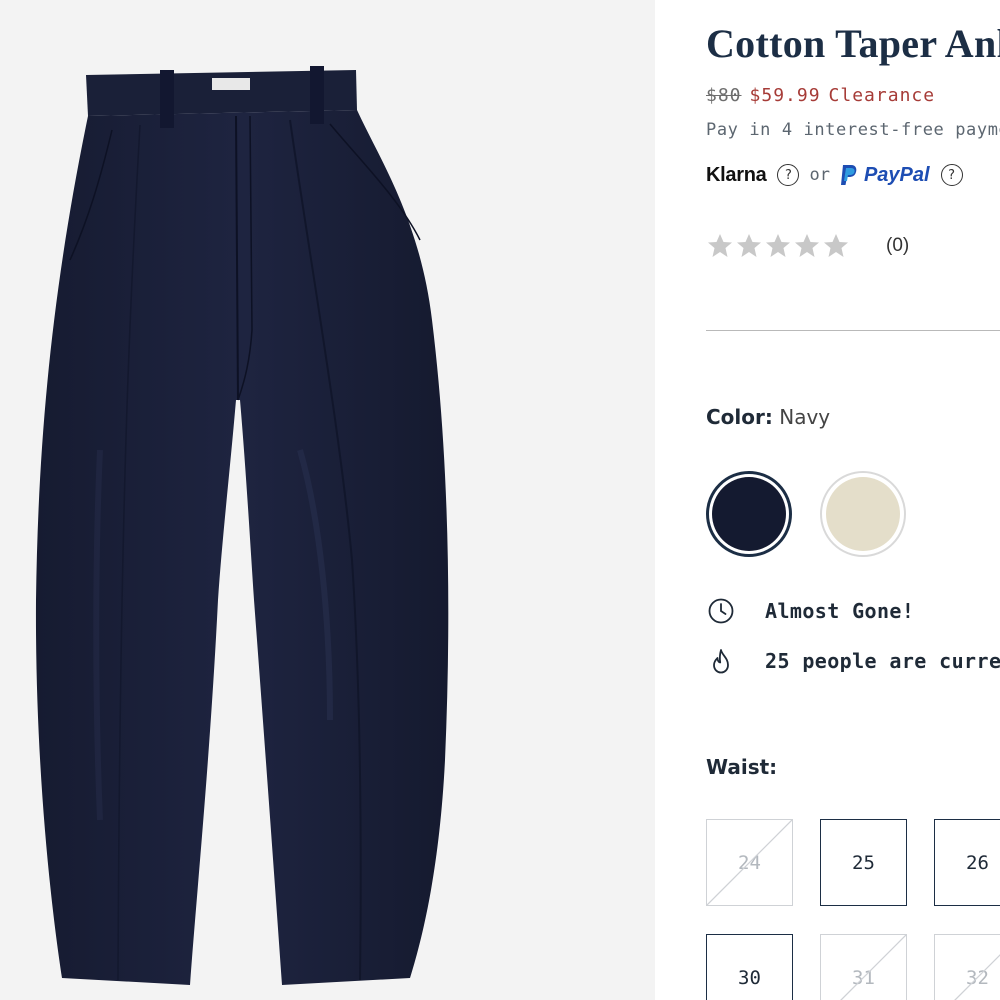 The width and height of the screenshot is (1000, 1000). I want to click on khaki-fabric-swatch, so click(863, 514).